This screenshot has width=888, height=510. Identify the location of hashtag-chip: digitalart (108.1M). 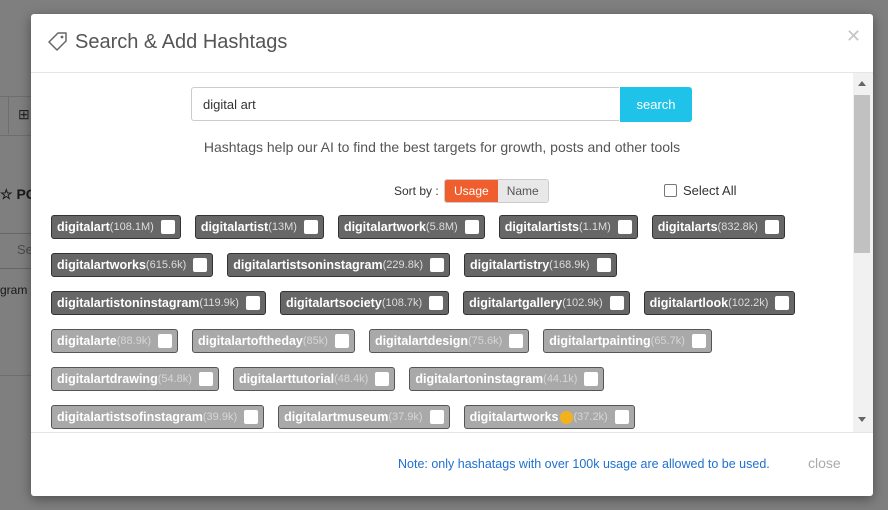
(116, 227).